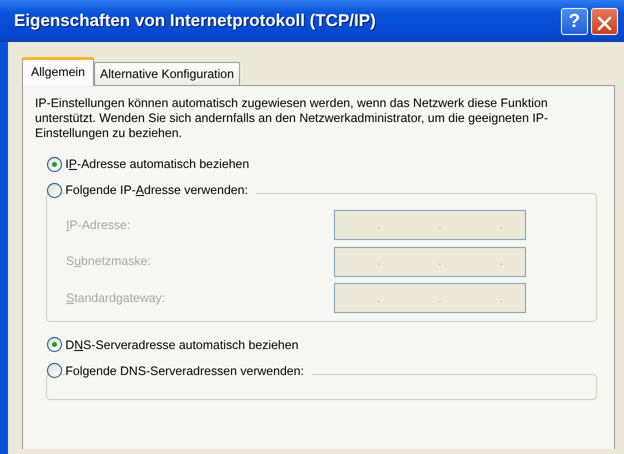 This screenshot has width=624, height=454. What do you see at coordinates (318, 345) in the screenshot?
I see `radio-option: DNS-Serveradresse automatisch beziehen` at bounding box center [318, 345].